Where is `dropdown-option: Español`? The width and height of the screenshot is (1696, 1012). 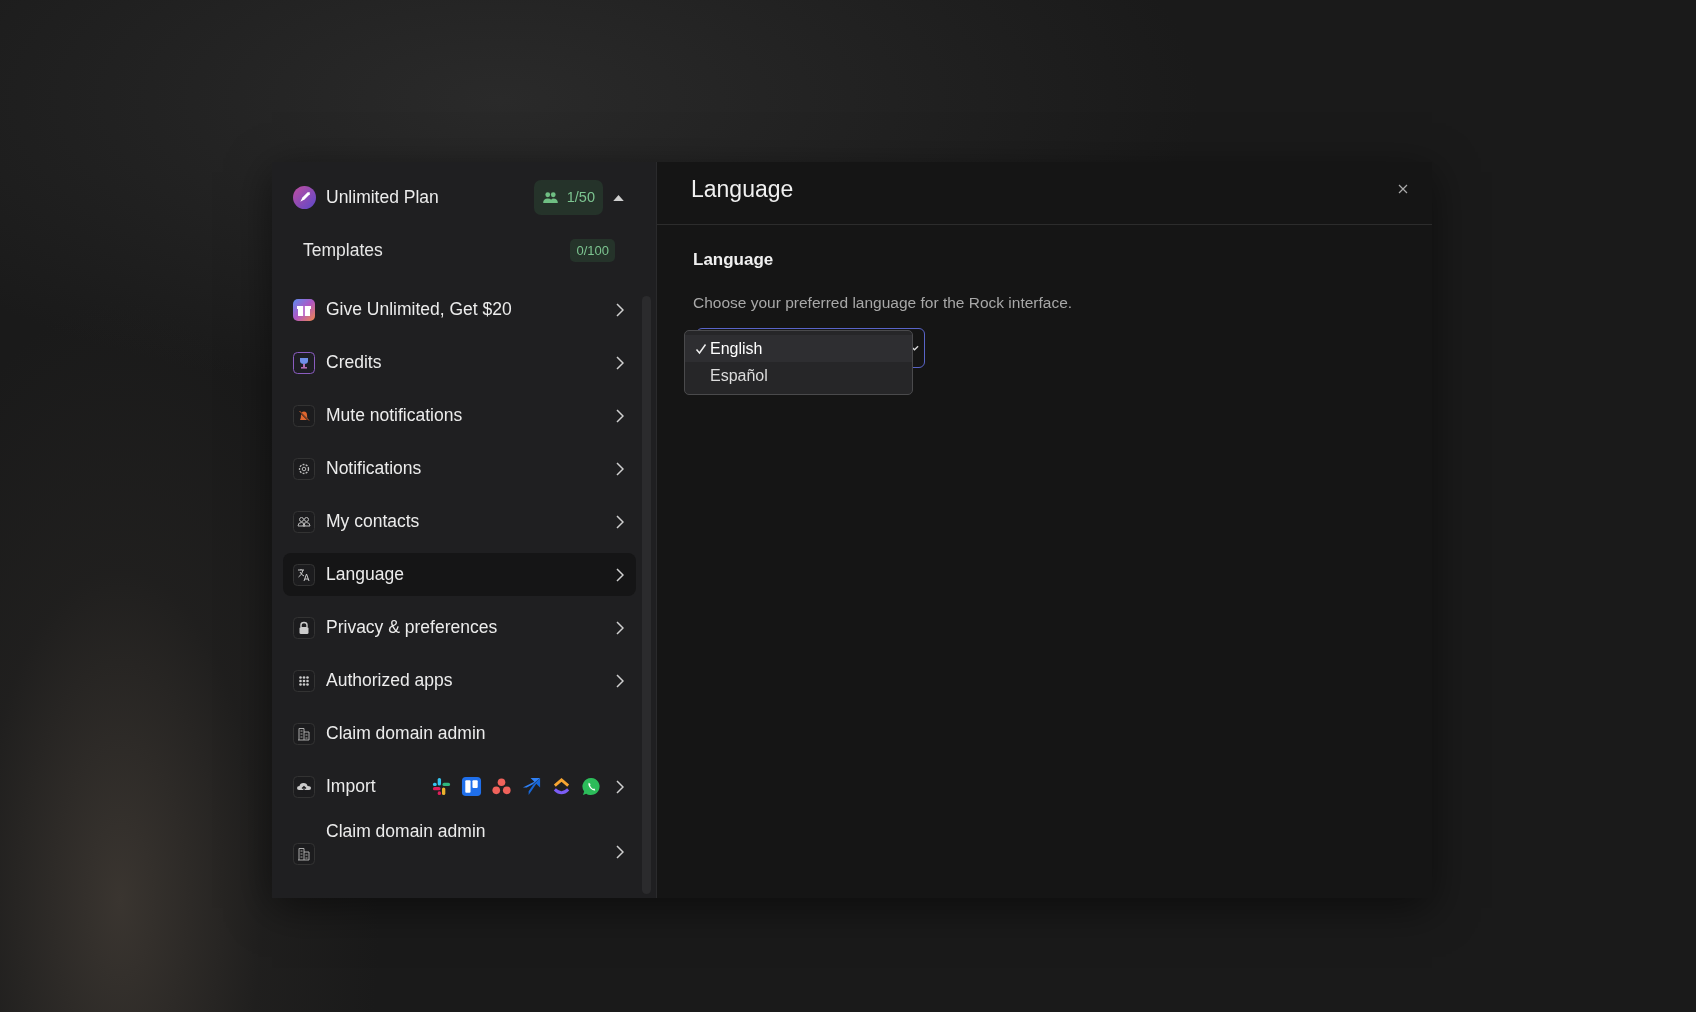
dropdown-option: Español is located at coordinates (798, 375).